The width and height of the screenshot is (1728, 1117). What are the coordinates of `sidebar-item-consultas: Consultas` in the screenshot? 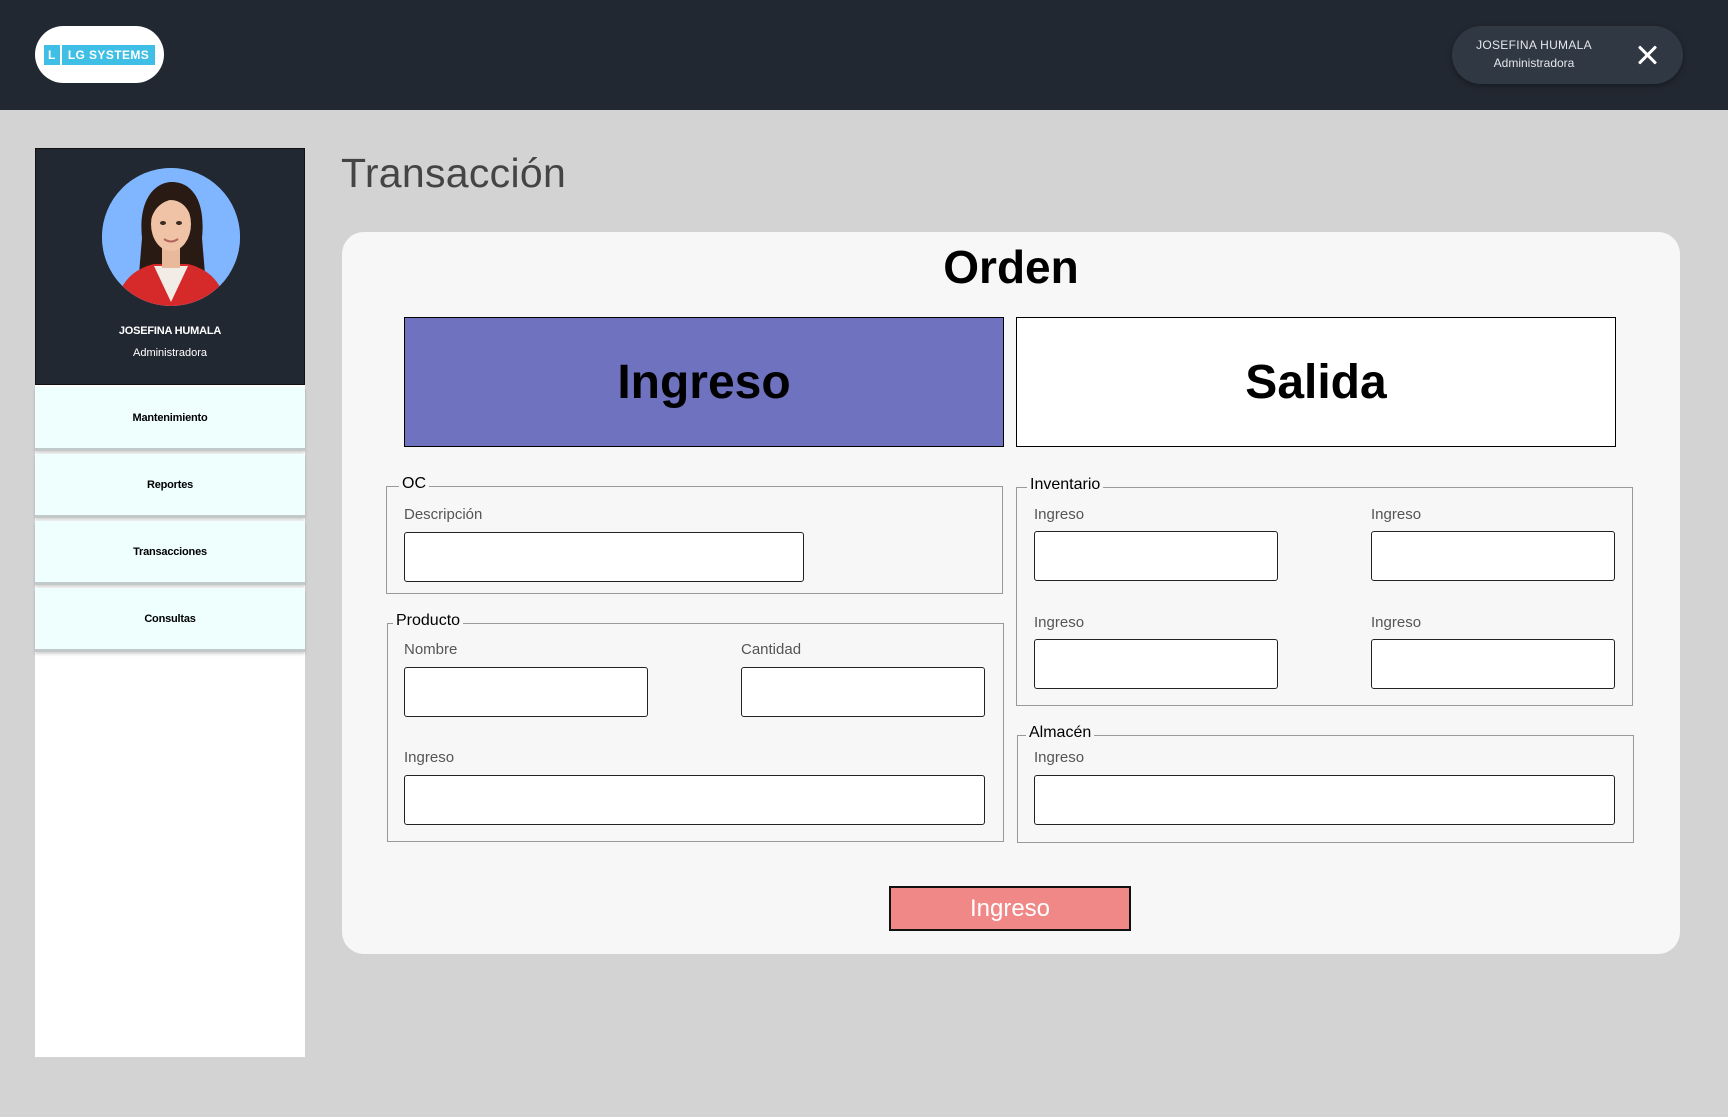 It's located at (170, 620).